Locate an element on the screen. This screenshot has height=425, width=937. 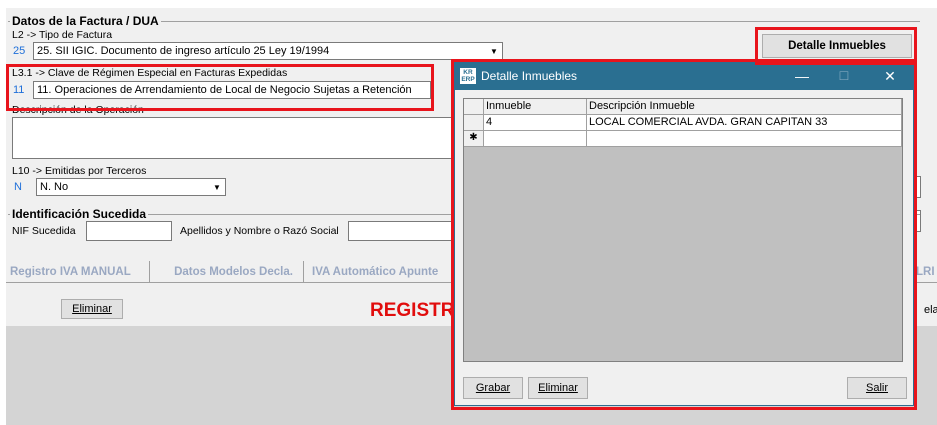
maximize-icon: ☐ is located at coordinates (844, 76).